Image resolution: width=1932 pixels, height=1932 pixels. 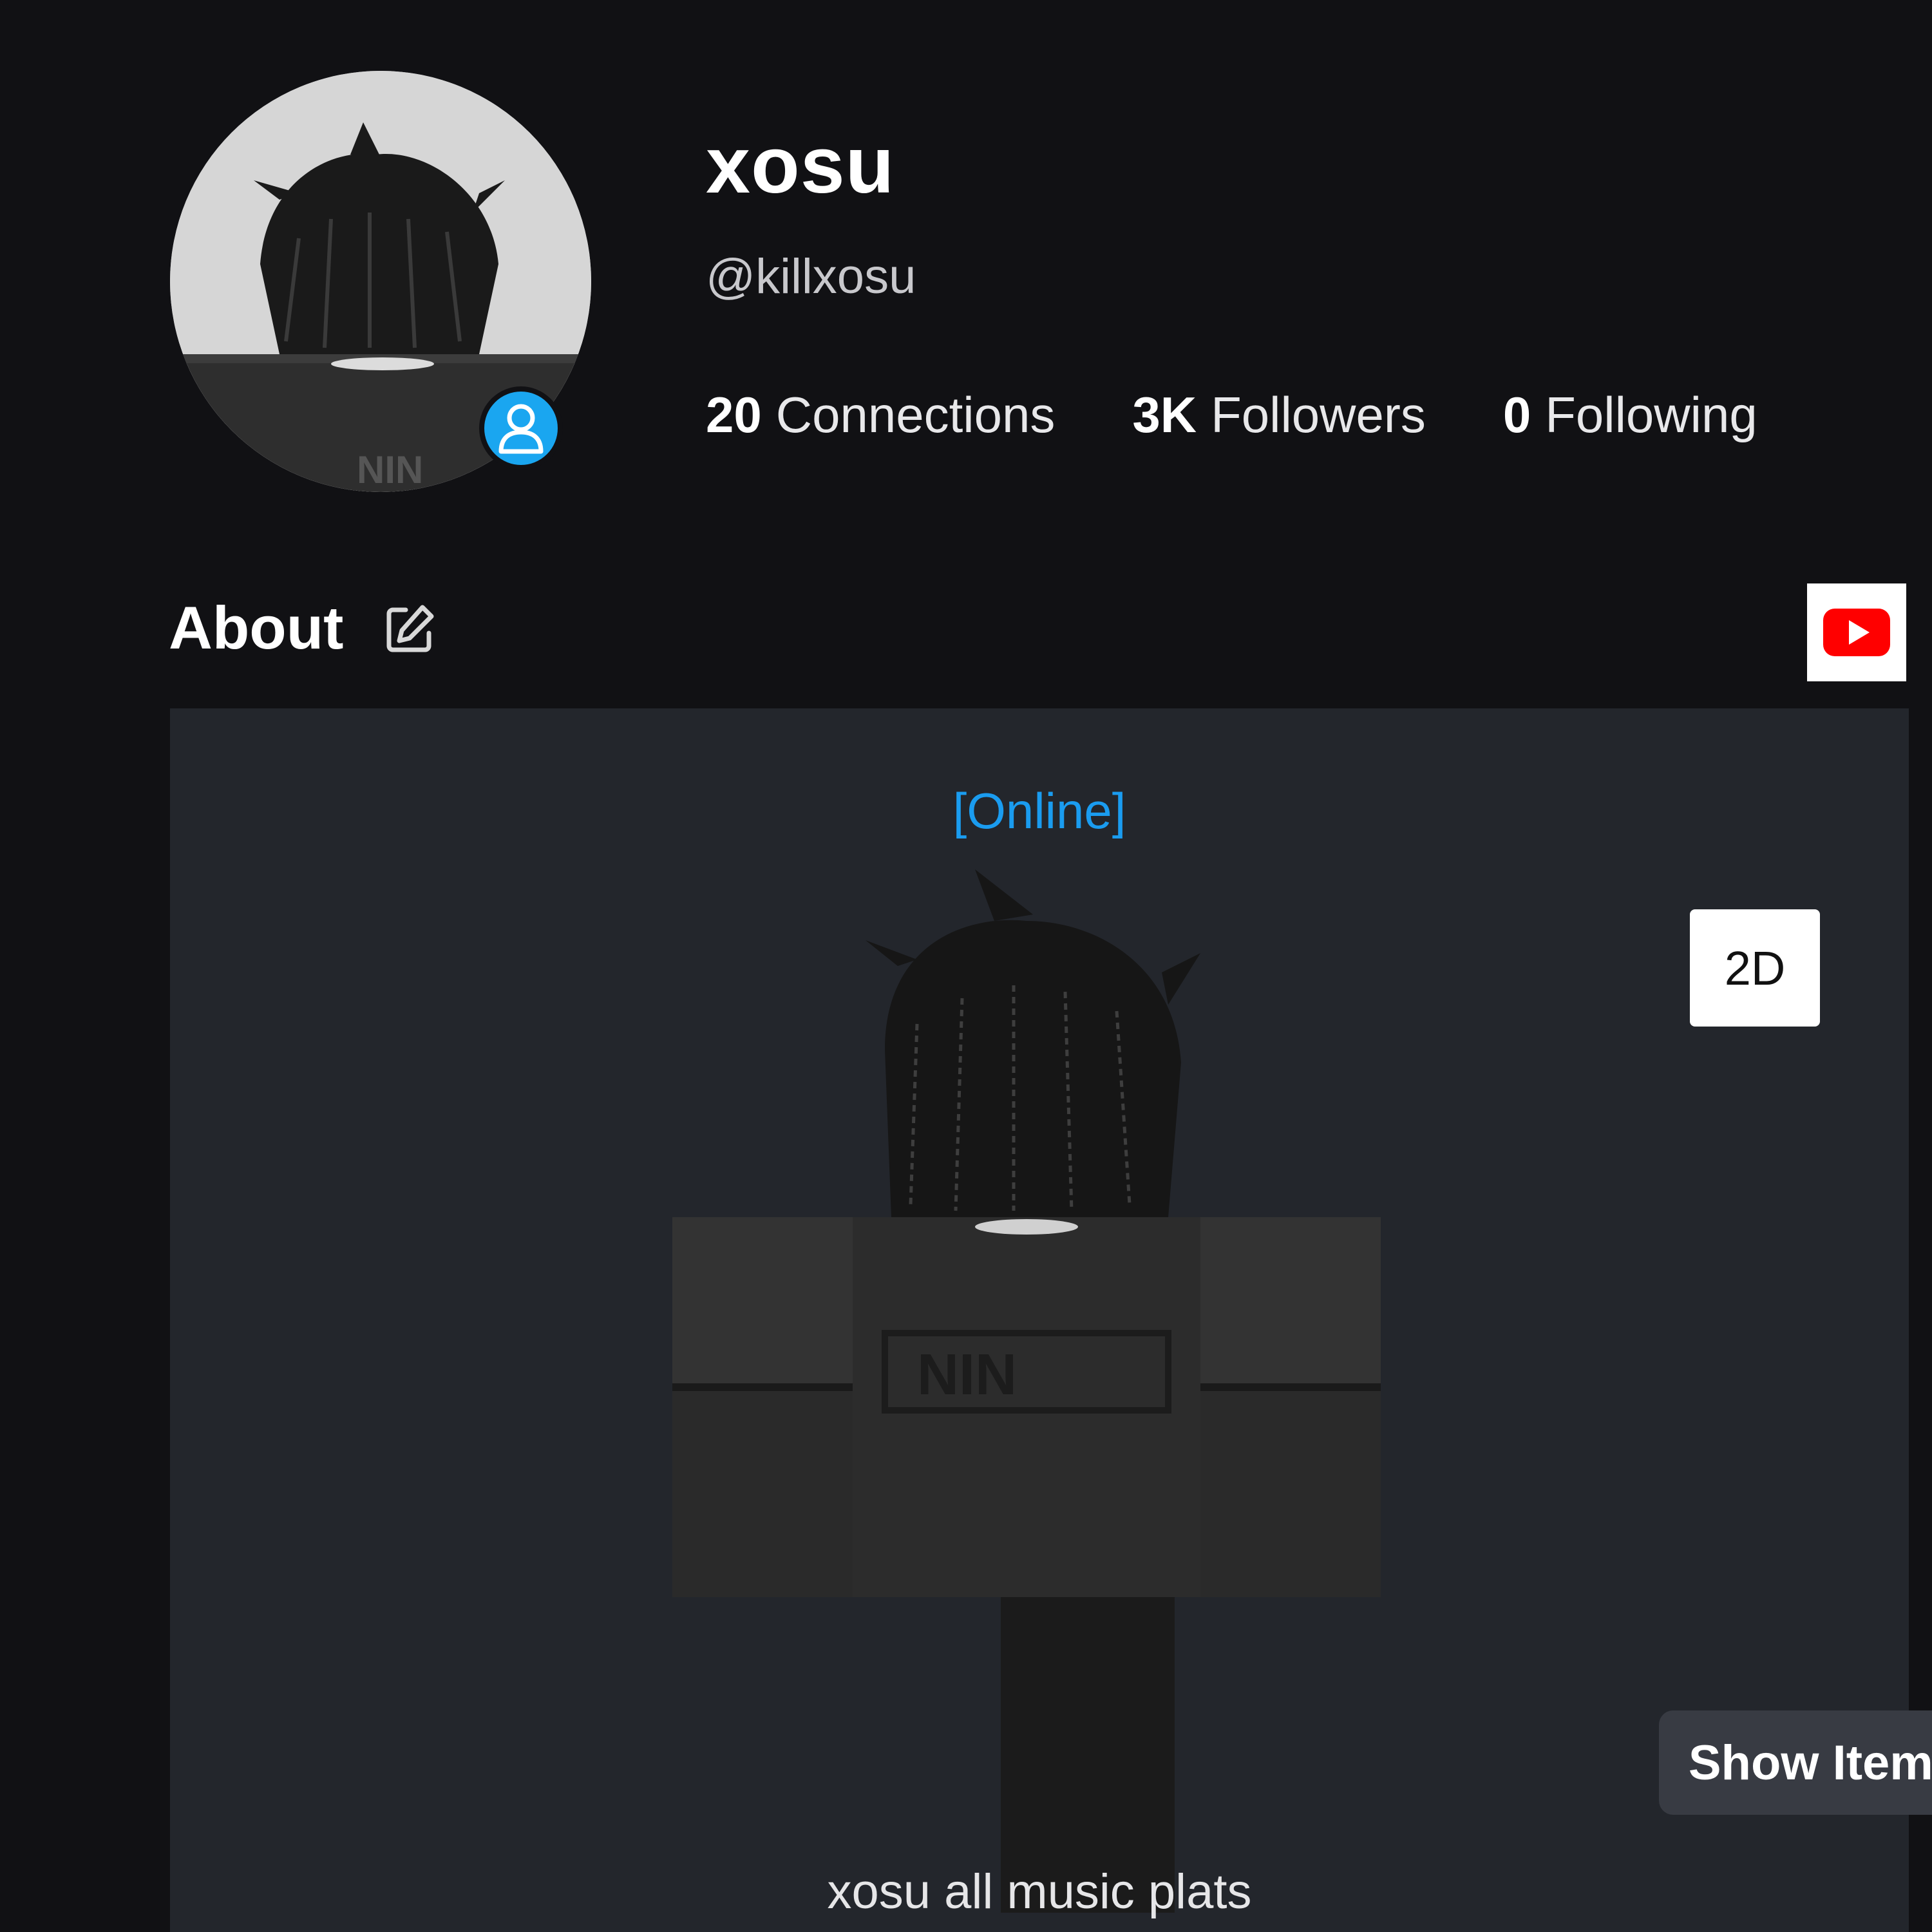 I want to click on show-items-button: Show Items, so click(x=1795, y=1762).